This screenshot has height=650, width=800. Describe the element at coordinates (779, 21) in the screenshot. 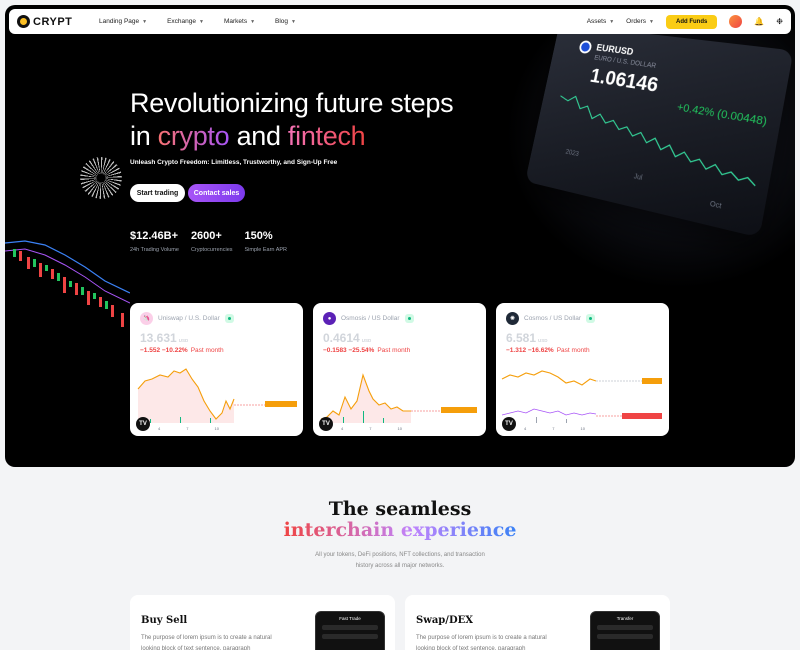

I see `theme-toggle-icon: ❉` at that location.